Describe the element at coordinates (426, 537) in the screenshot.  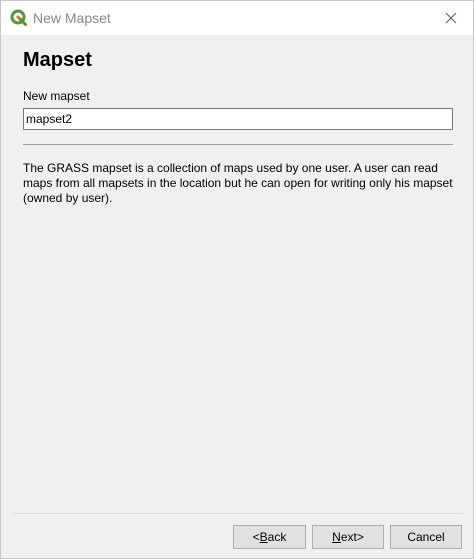
I see `cancel-button: Cancel` at that location.